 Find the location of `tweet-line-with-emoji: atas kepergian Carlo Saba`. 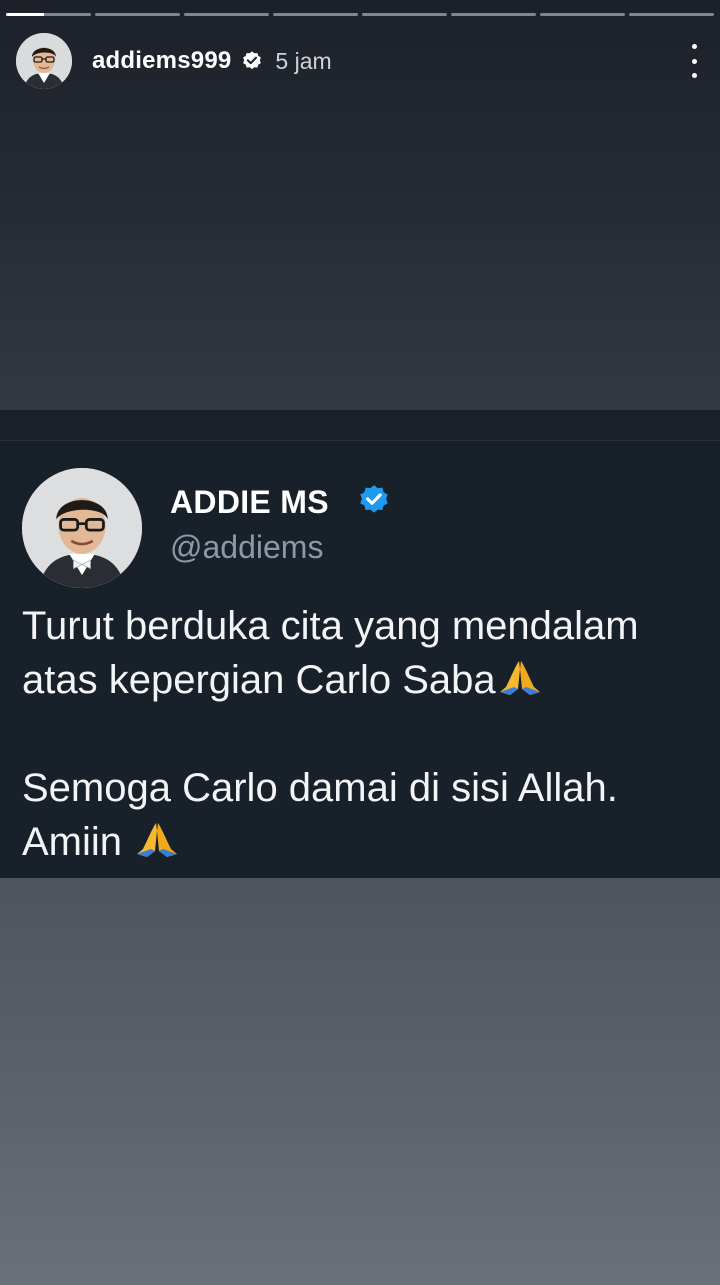

tweet-line-with-emoji: atas kepergian Carlo Saba is located at coordinates (371, 680).